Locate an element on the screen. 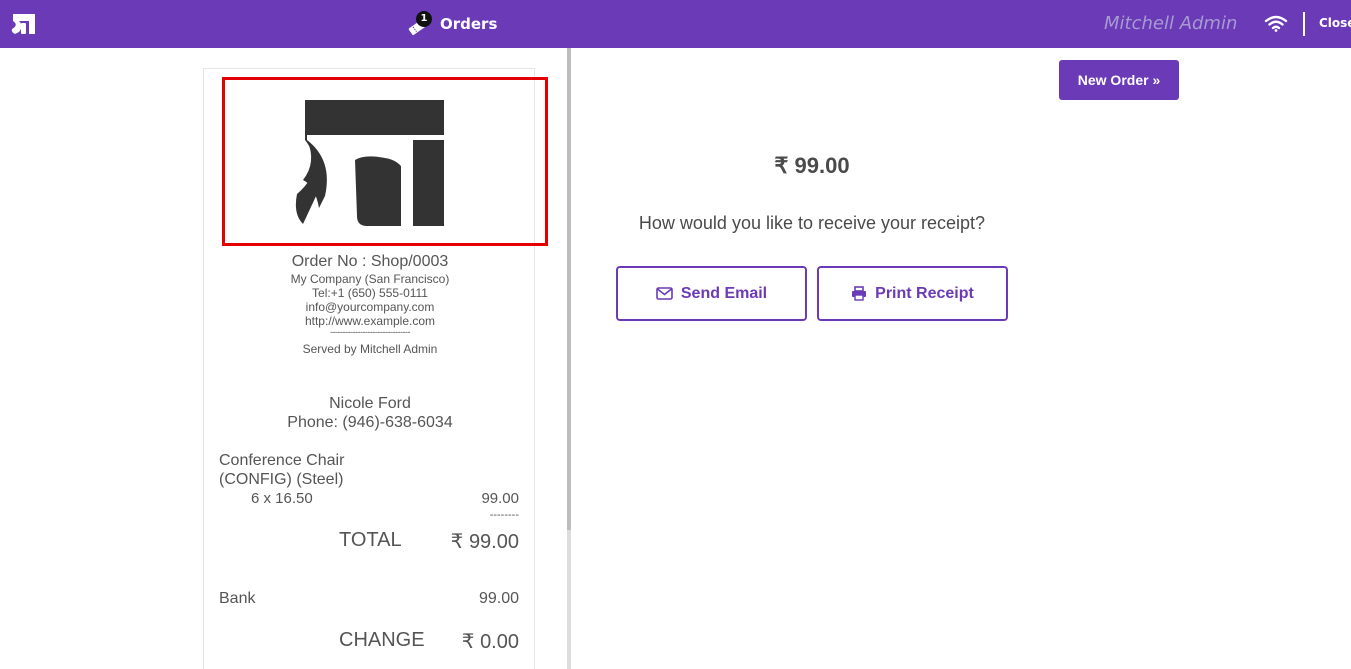 This screenshot has width=1351, height=669. close-button: Close is located at coordinates (1335, 23).